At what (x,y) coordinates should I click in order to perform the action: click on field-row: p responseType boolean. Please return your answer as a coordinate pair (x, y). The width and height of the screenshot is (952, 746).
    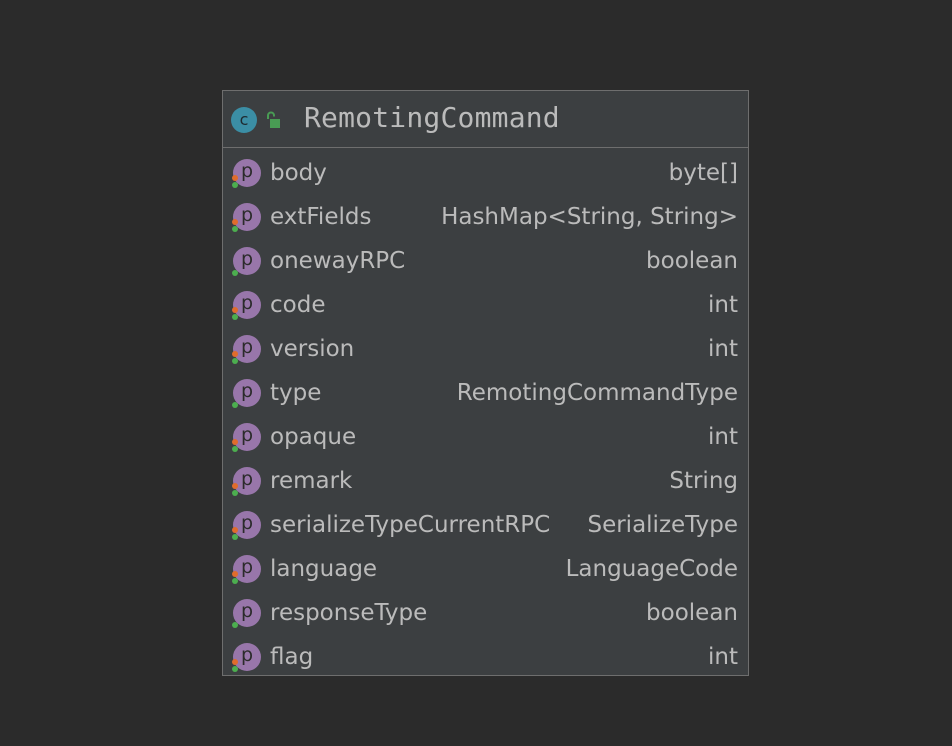
    Looking at the image, I should click on (485, 613).